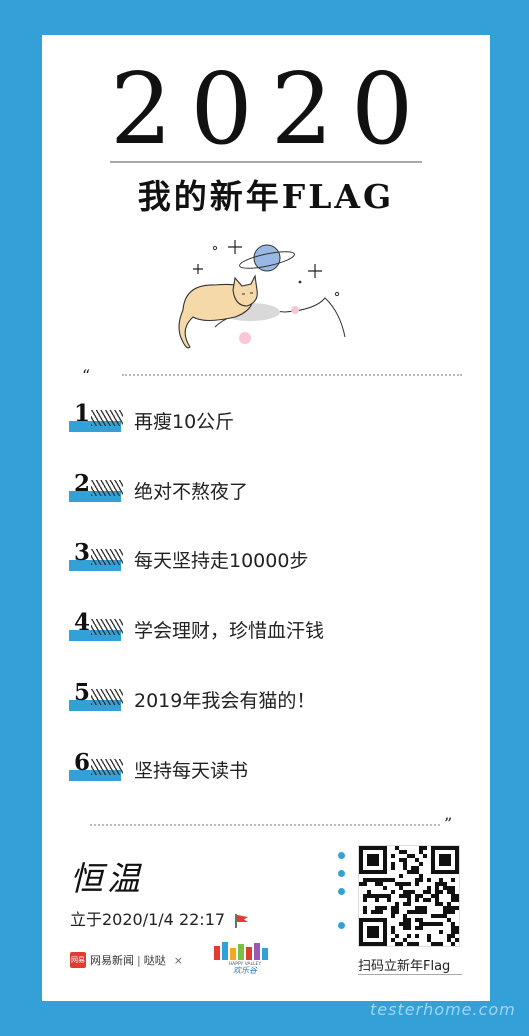  What do you see at coordinates (96, 489) in the screenshot?
I see `flag-number-badge: 2` at bounding box center [96, 489].